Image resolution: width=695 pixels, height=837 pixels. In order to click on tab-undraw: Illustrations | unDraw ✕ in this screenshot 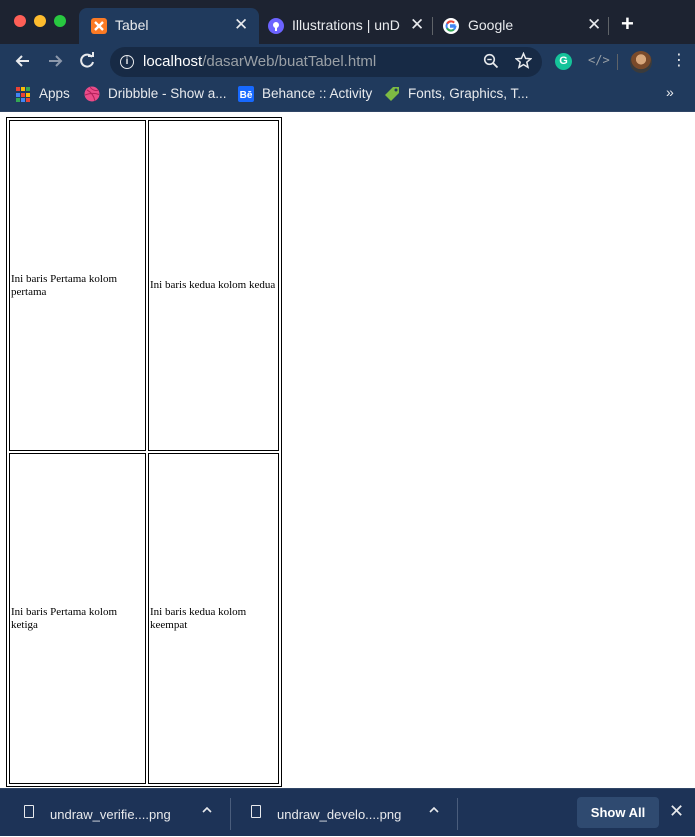, I will do `click(345, 26)`.